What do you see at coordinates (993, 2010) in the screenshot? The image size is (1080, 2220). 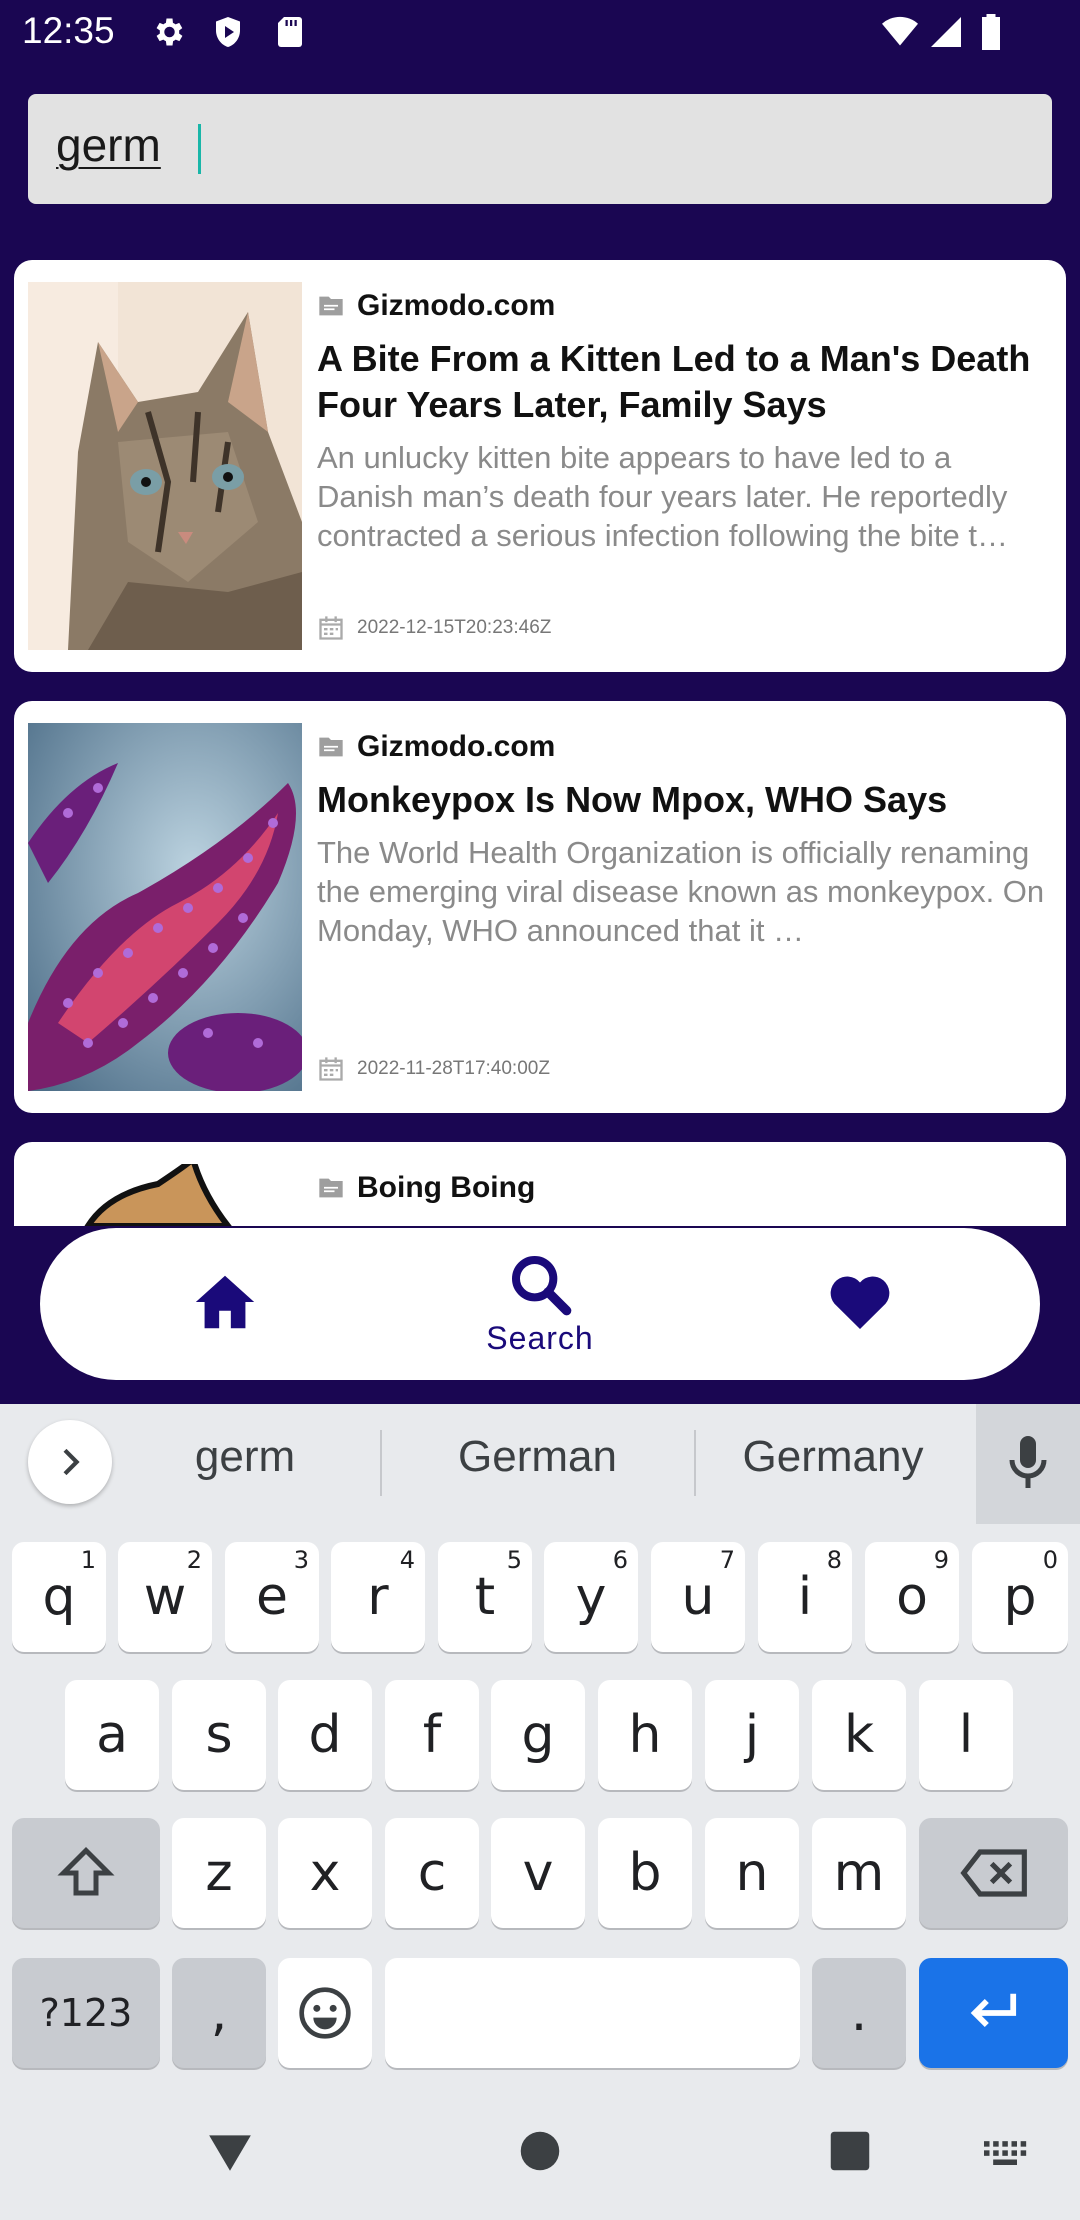 I see `enter-icon` at bounding box center [993, 2010].